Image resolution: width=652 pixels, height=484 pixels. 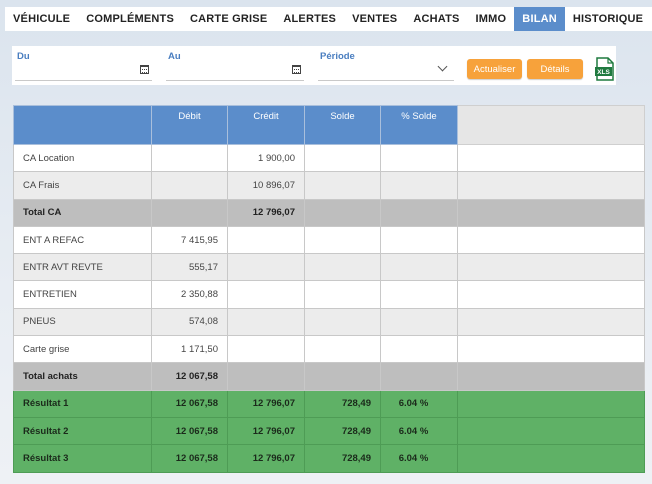 What do you see at coordinates (82, 376) in the screenshot?
I see `row-label: Total achats` at bounding box center [82, 376].